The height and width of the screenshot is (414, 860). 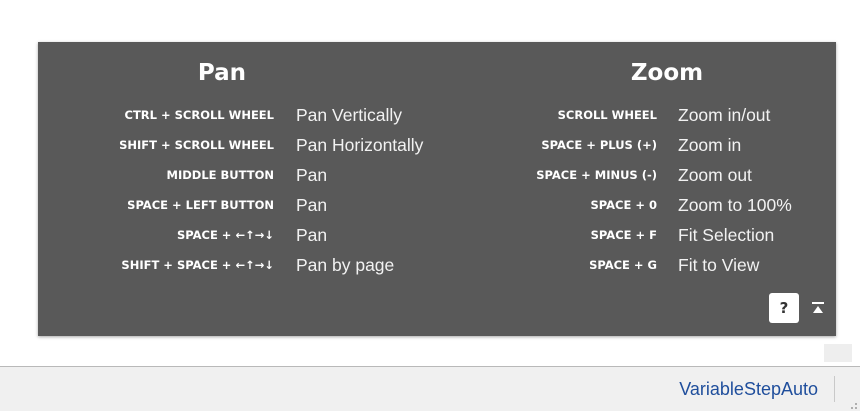 I want to click on zoom-key: SPACE + MINUS (-), so click(x=596, y=175).